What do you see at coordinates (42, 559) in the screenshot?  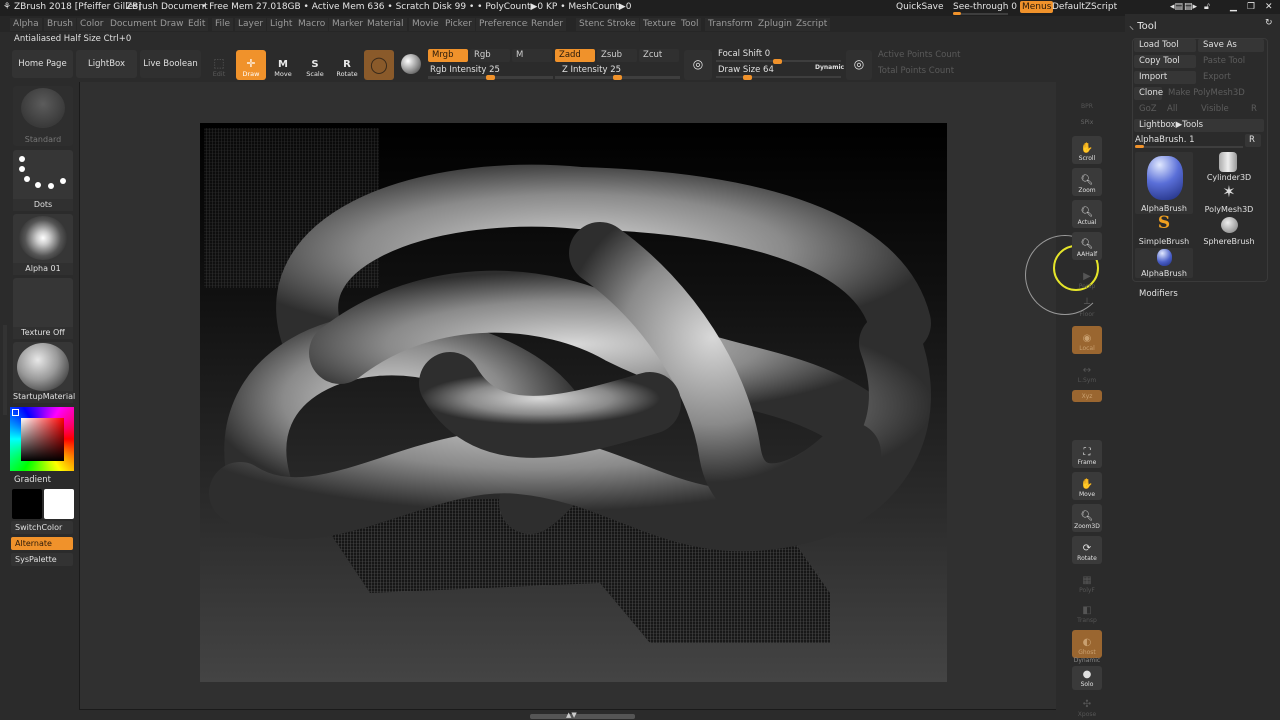 I see `syspalette-button: SysPalette` at bounding box center [42, 559].